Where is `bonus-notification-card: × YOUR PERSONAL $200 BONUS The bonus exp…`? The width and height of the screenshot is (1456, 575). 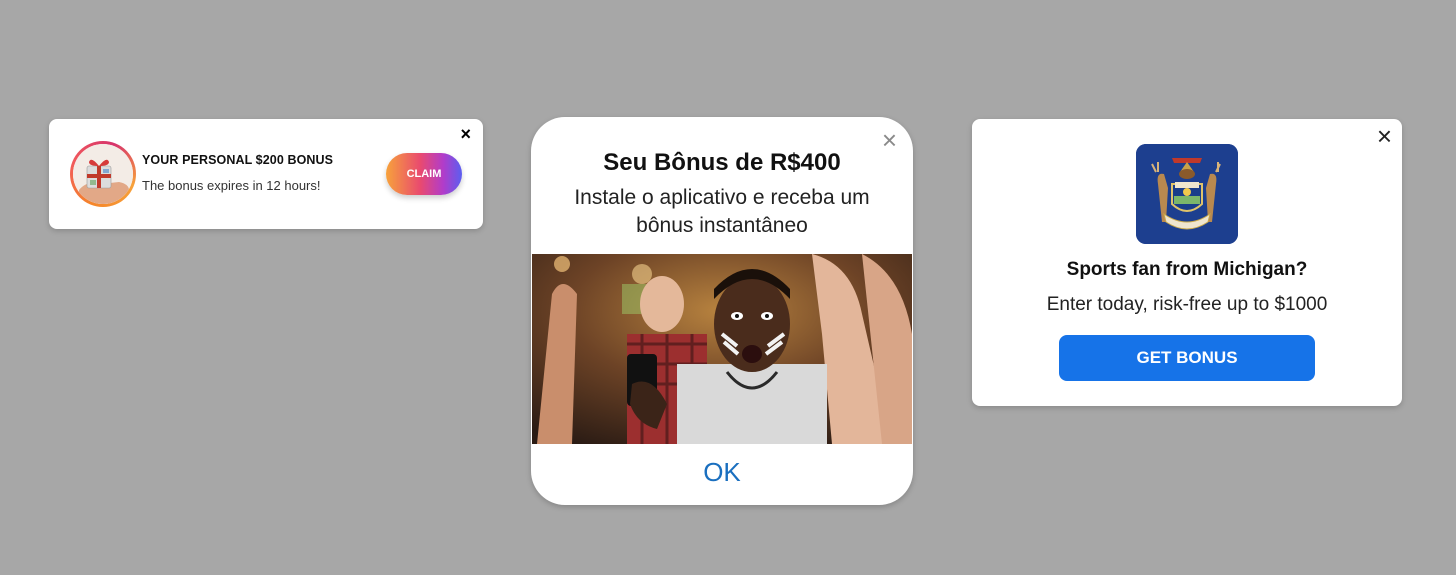
bonus-notification-card: × YOUR PERSONAL $200 BONUS The bonus exp… is located at coordinates (266, 174).